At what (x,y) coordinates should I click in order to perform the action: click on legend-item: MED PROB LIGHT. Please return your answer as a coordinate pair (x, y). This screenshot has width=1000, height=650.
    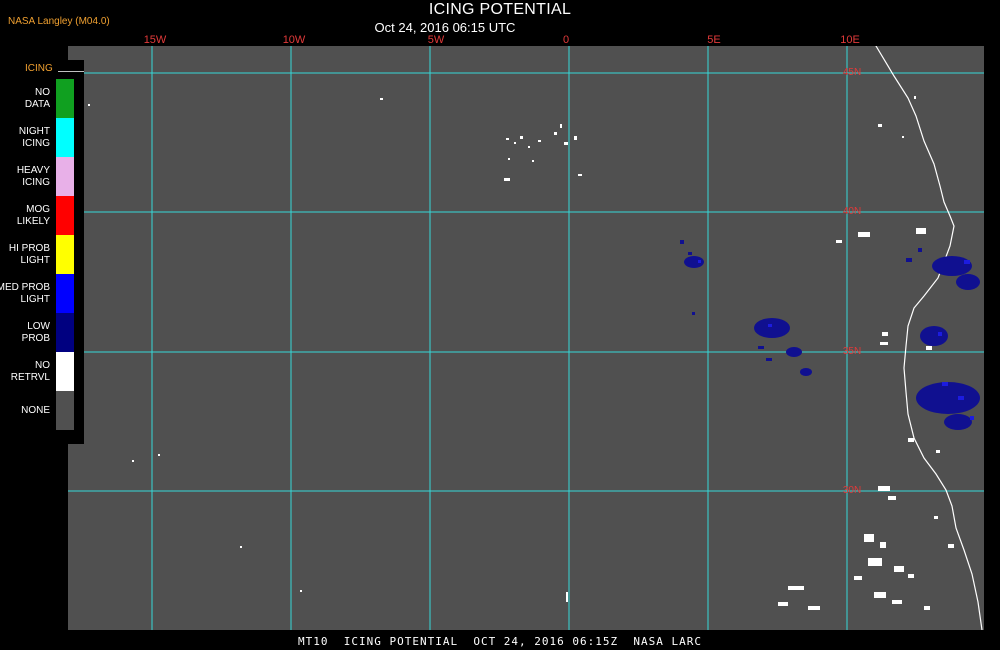
    Looking at the image, I should click on (38, 293).